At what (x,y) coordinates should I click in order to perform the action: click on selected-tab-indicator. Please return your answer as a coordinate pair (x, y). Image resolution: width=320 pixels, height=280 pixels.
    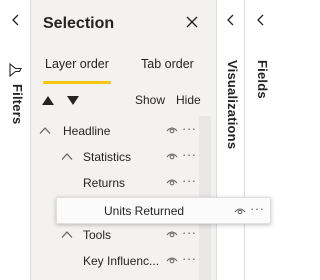
    Looking at the image, I should click on (77, 82).